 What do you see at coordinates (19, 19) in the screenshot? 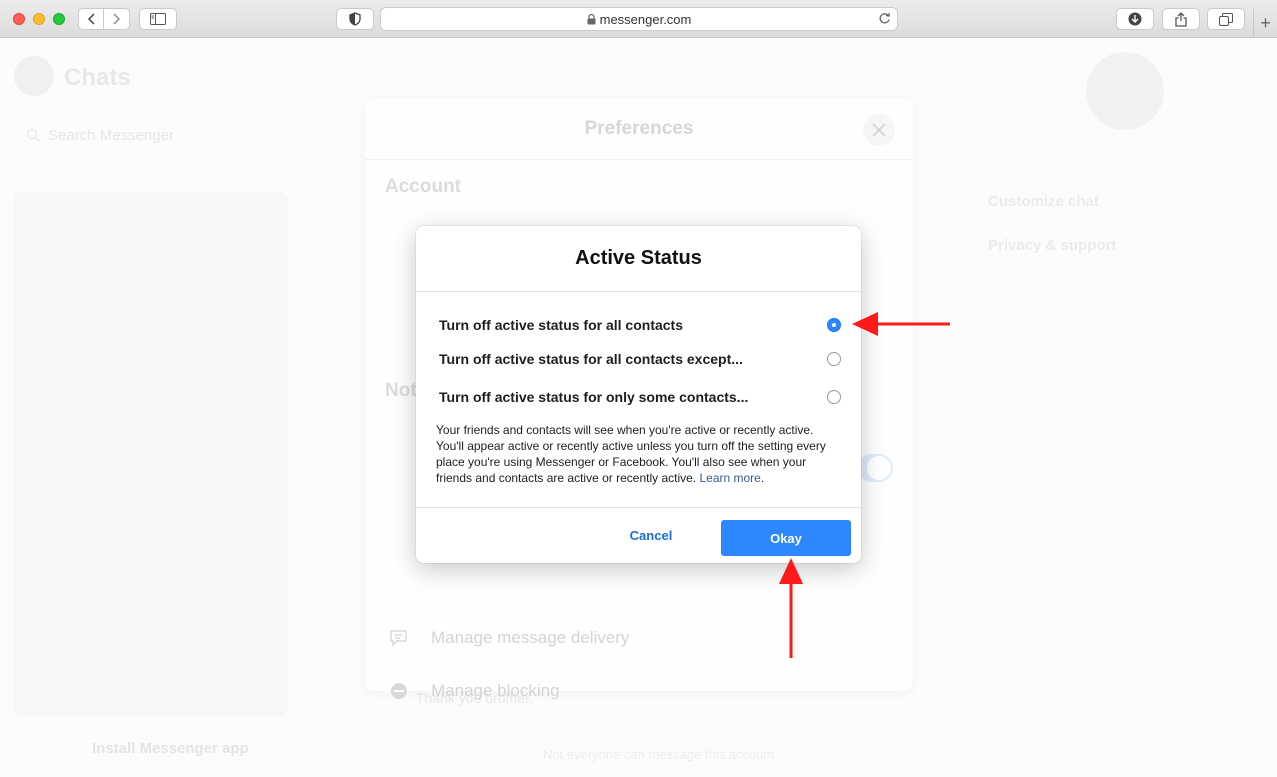
I see `close-window-button` at bounding box center [19, 19].